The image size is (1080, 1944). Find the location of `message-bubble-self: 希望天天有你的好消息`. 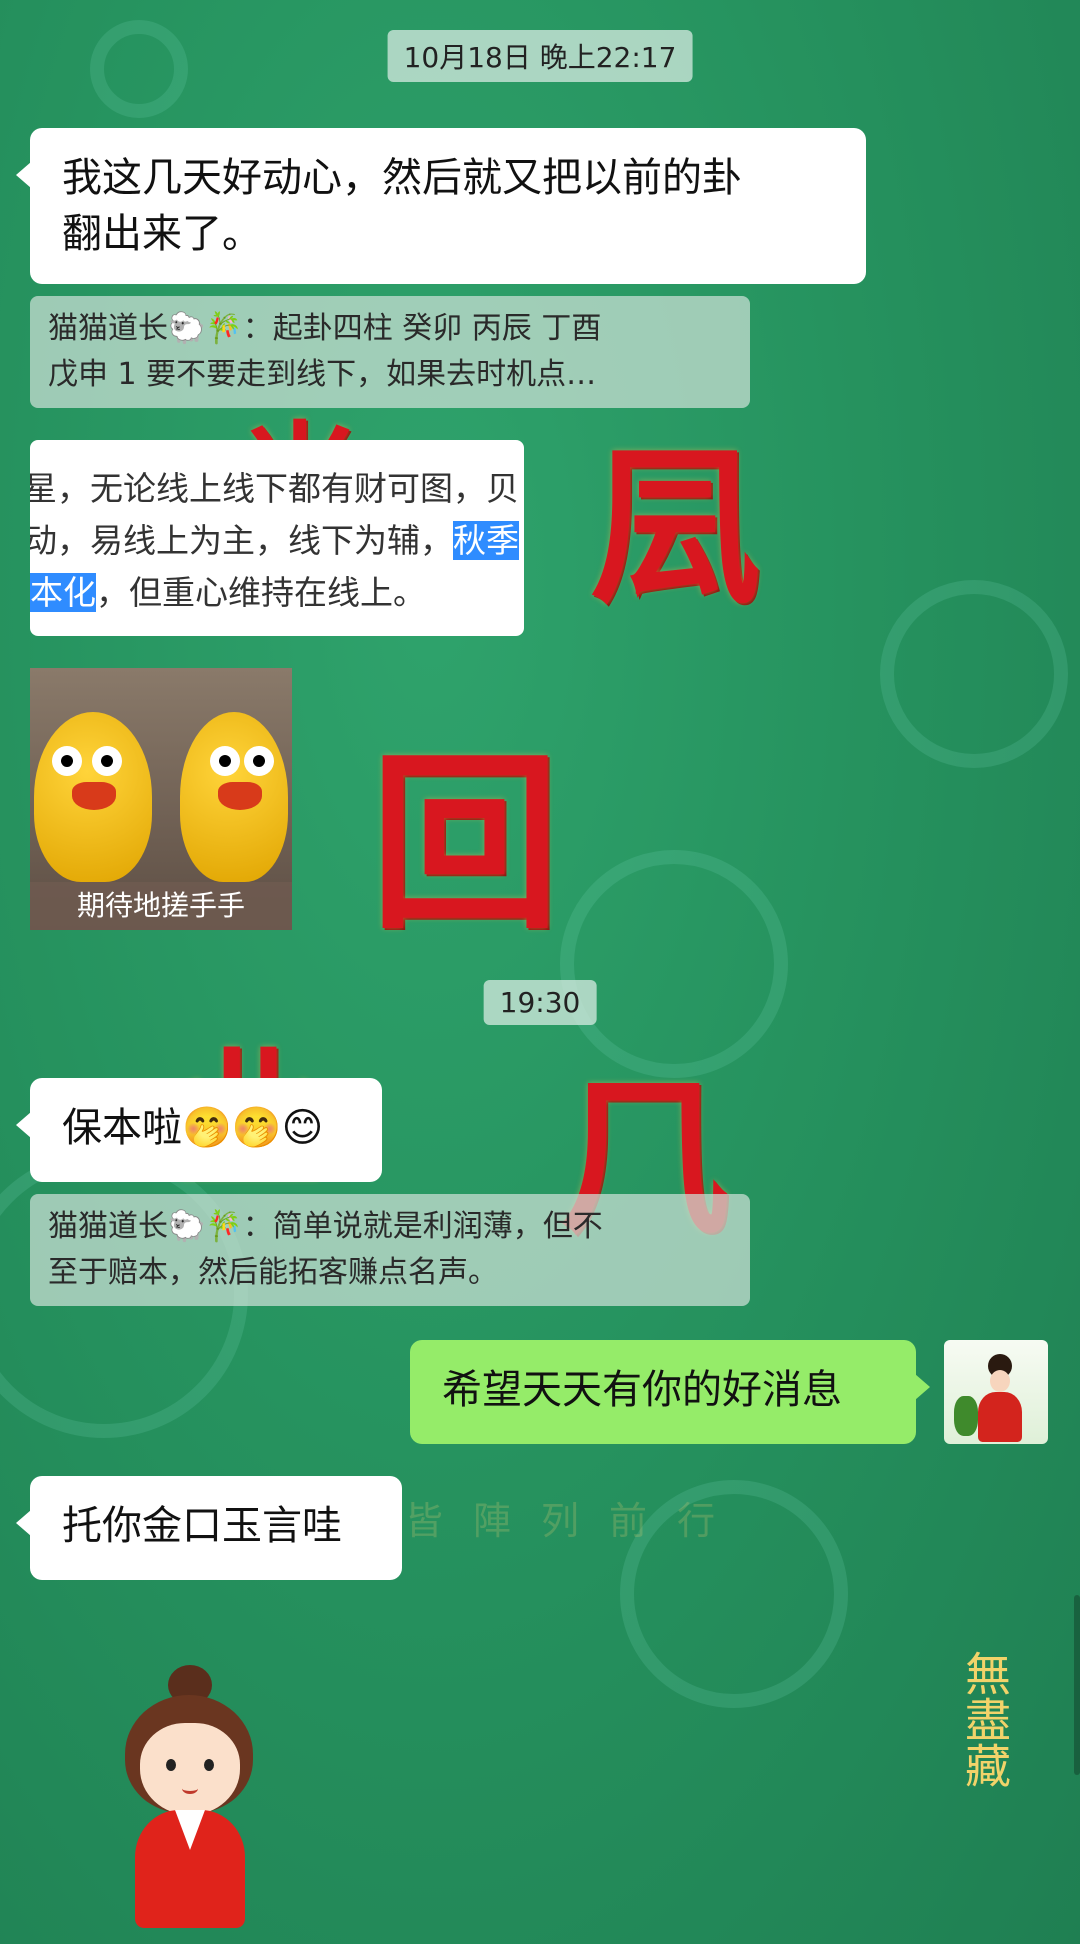

message-bubble-self: 希望天天有你的好消息 is located at coordinates (670, 1392).